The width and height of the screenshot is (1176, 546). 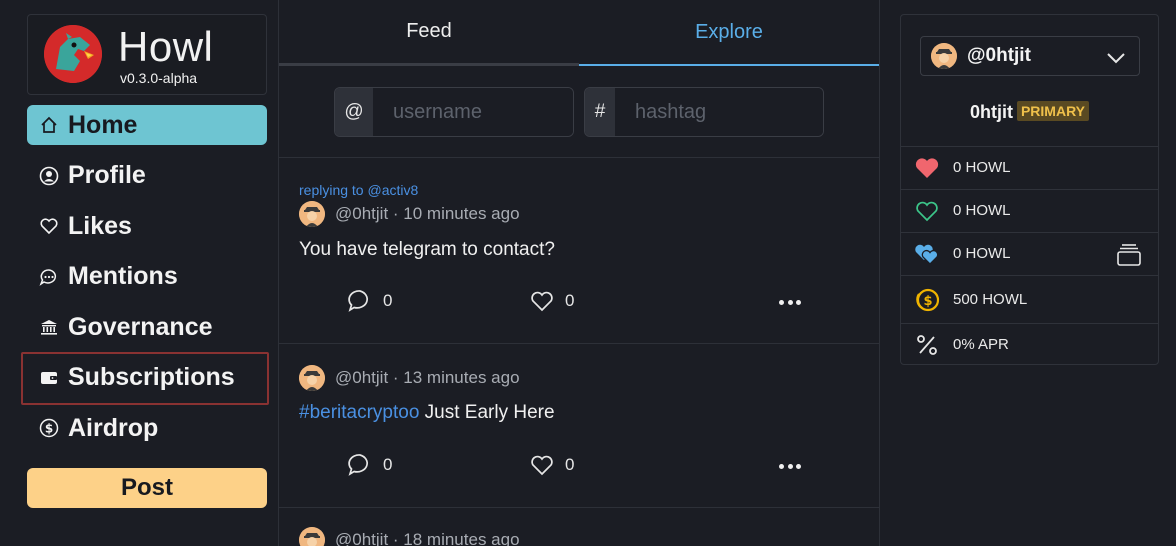 I want to click on heart-filled-red-icon, so click(x=927, y=168).